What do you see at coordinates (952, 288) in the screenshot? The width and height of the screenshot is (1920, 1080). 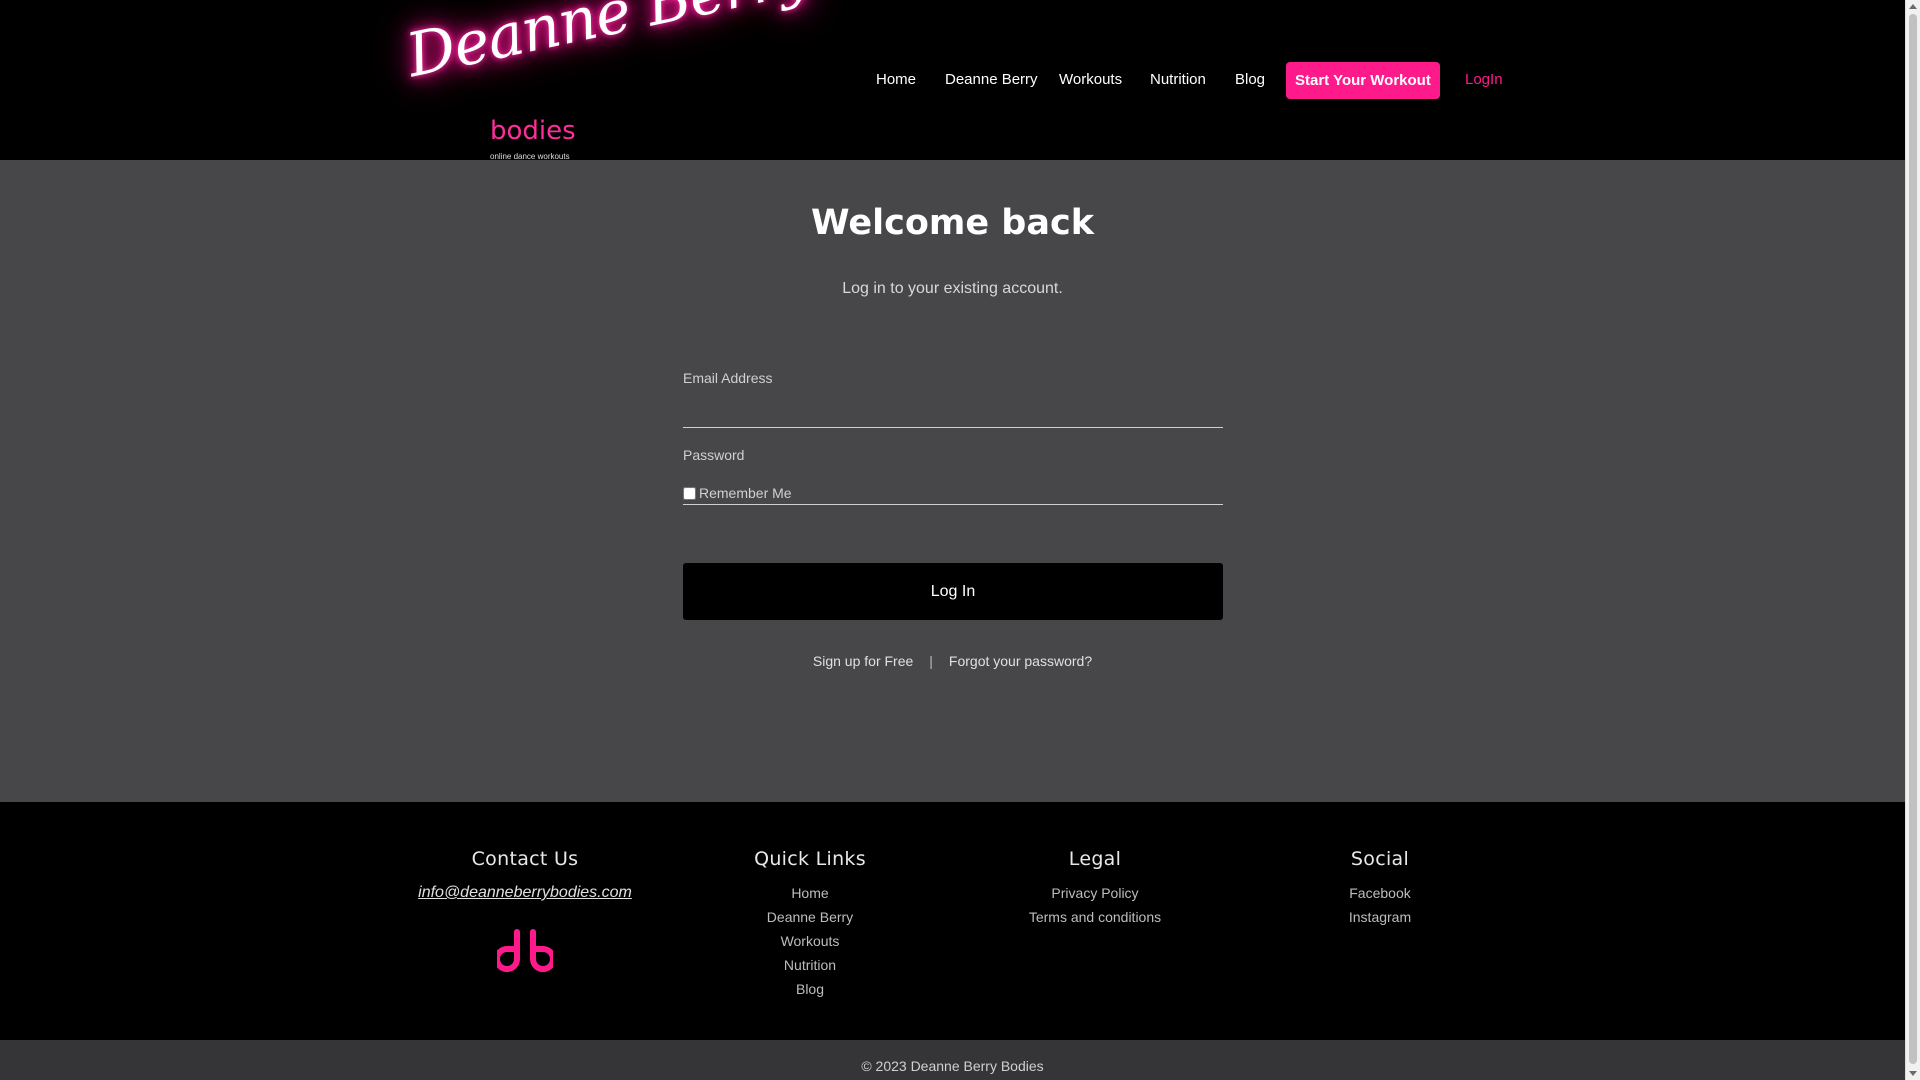 I see `page-subtitle: Log in to your existing account.` at bounding box center [952, 288].